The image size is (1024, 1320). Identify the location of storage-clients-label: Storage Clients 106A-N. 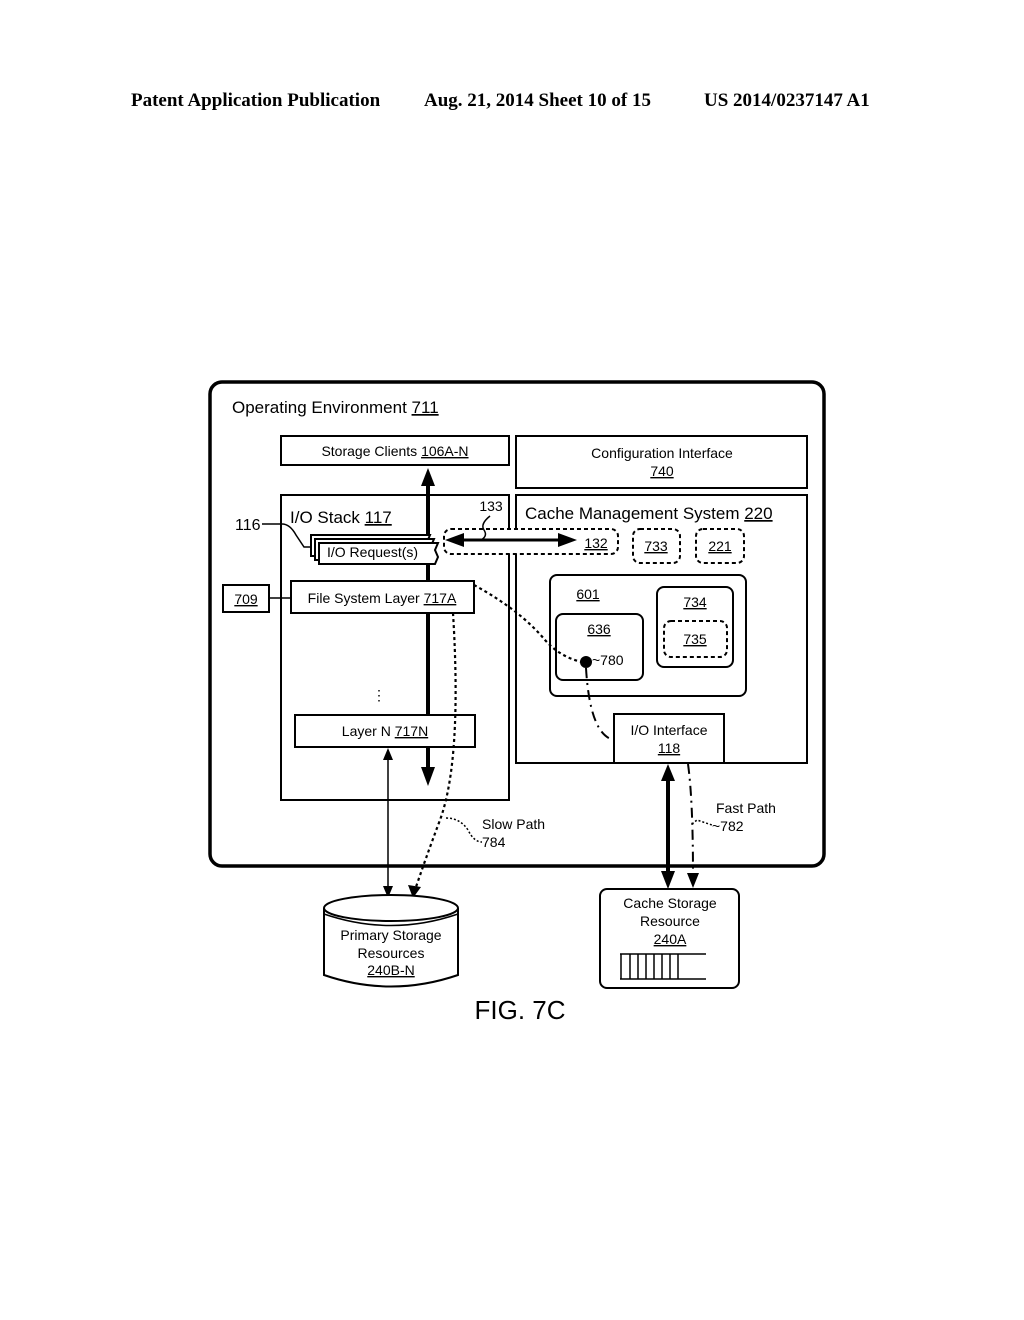
(394, 451).